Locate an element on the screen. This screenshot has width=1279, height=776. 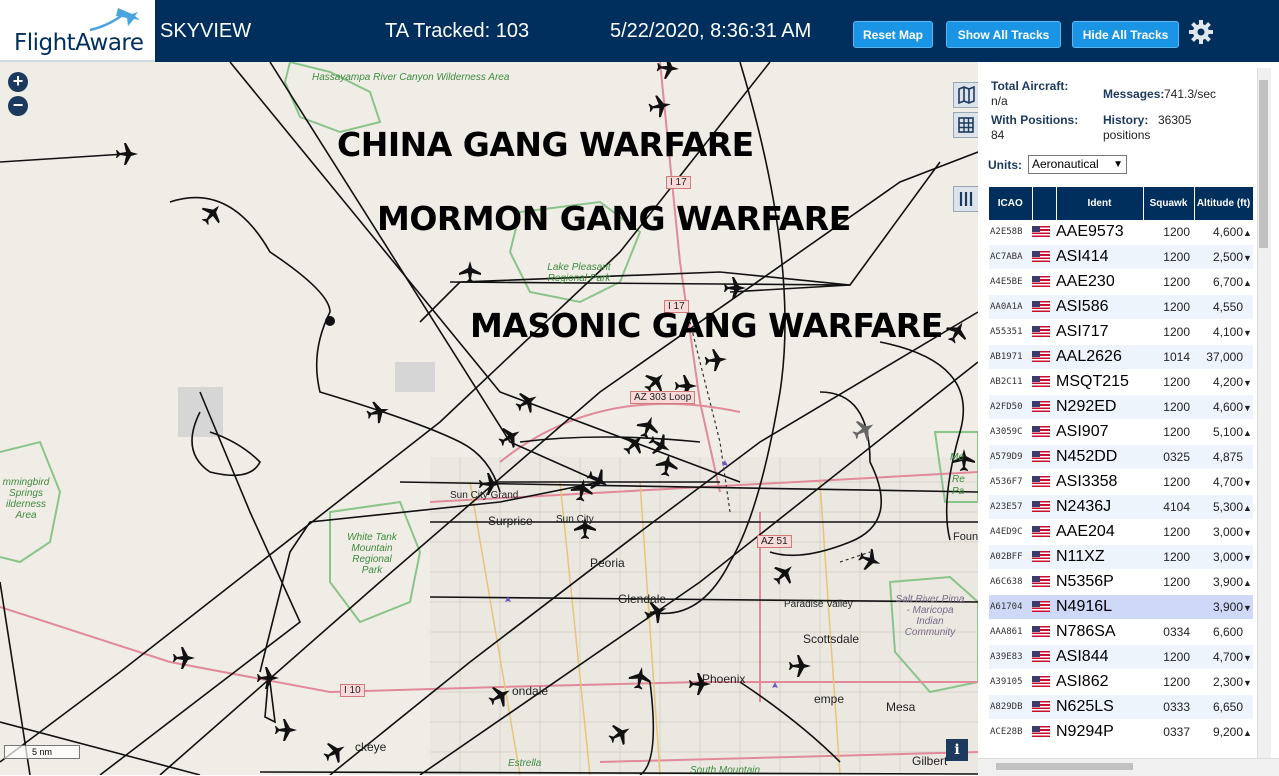
table-row: A61704 N4916L 3,900▼ is located at coordinates (1121, 607).